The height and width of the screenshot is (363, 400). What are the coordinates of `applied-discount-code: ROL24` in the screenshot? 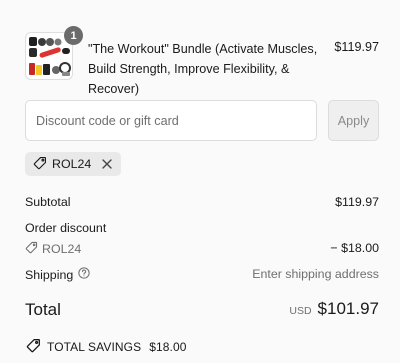 It's located at (72, 164).